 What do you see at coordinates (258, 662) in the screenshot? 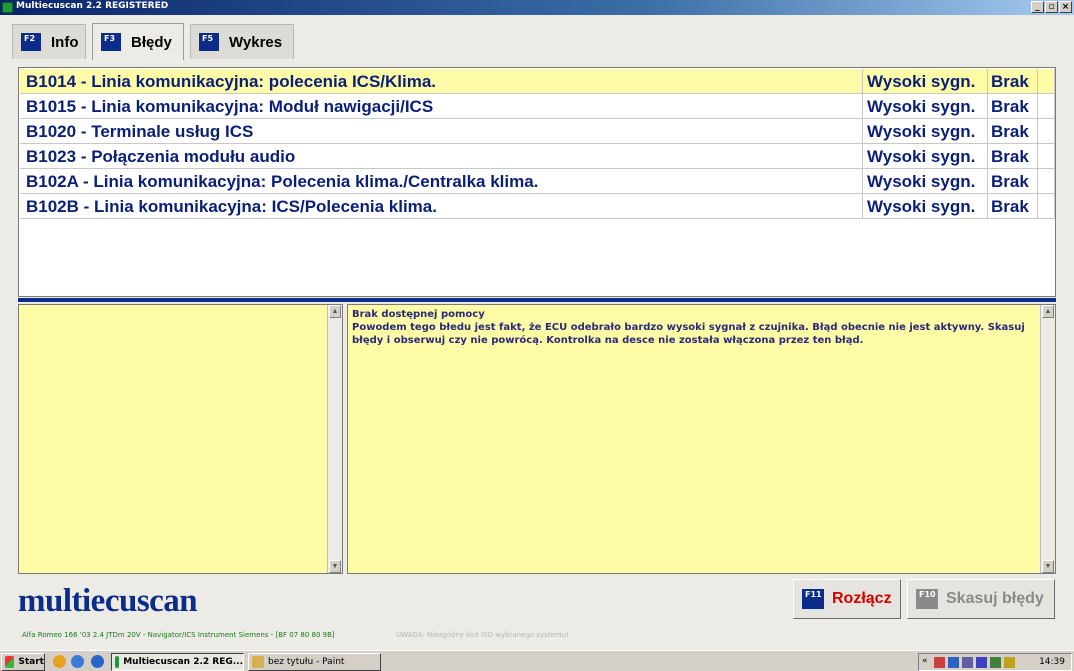
I see `paint-icon` at bounding box center [258, 662].